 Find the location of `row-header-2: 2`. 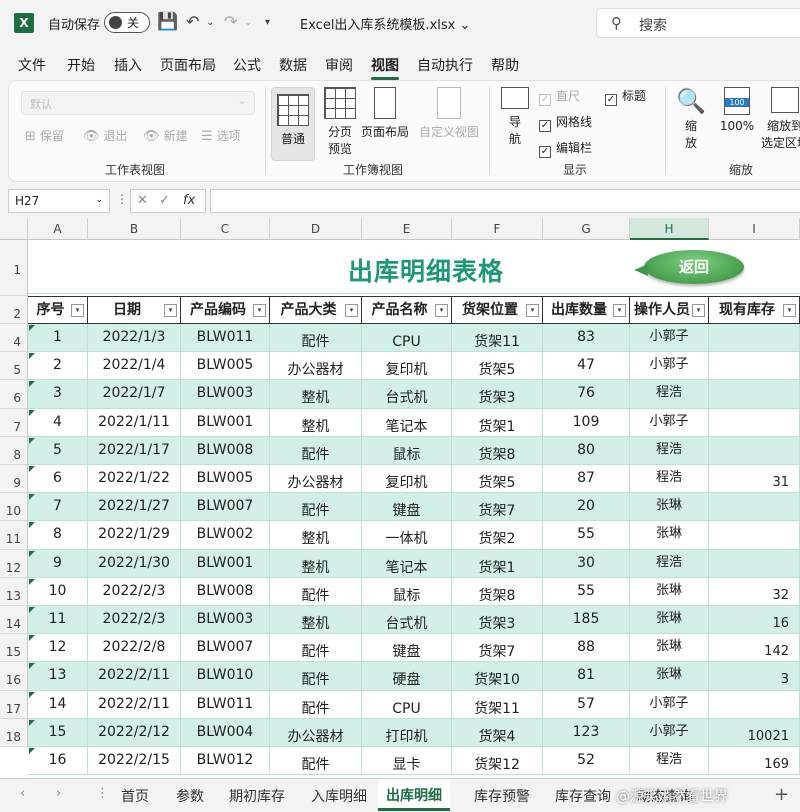

row-header-2: 2 is located at coordinates (14, 310).